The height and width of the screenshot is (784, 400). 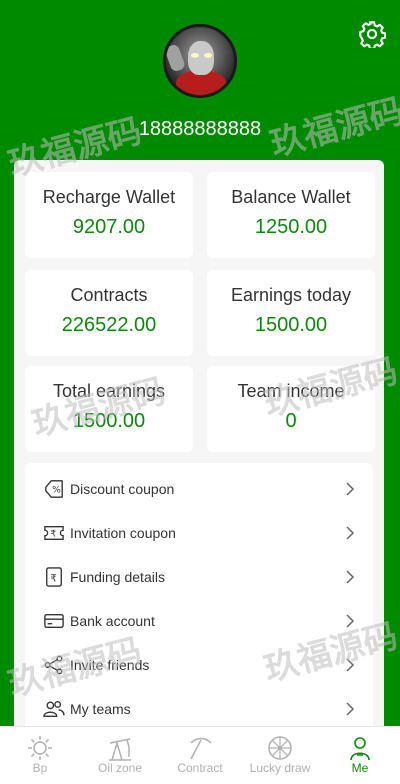 What do you see at coordinates (201, 748) in the screenshot?
I see `pickaxe-icon` at bounding box center [201, 748].